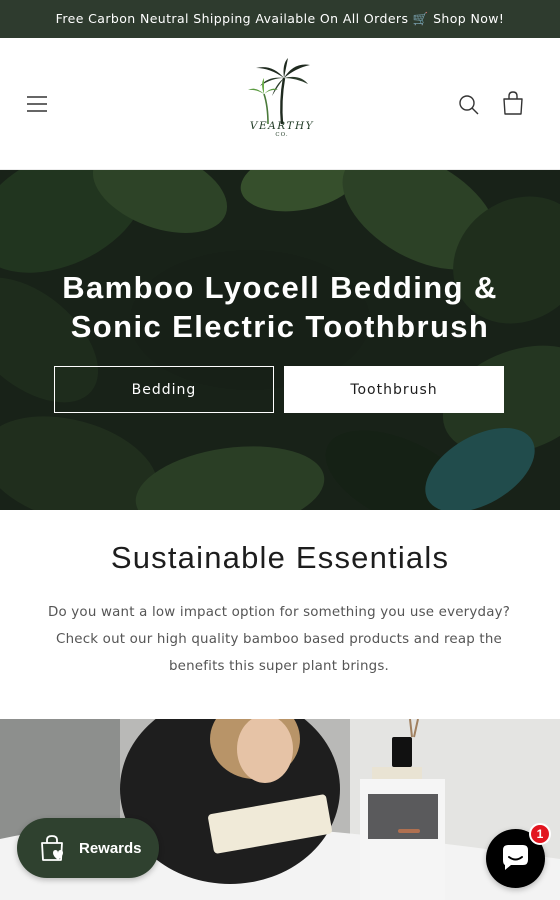 Image resolution: width=560 pixels, height=900 pixels. Describe the element at coordinates (280, 326) in the screenshot. I see `hero-title-line-2: Sonic Electric Toothbrush` at that location.